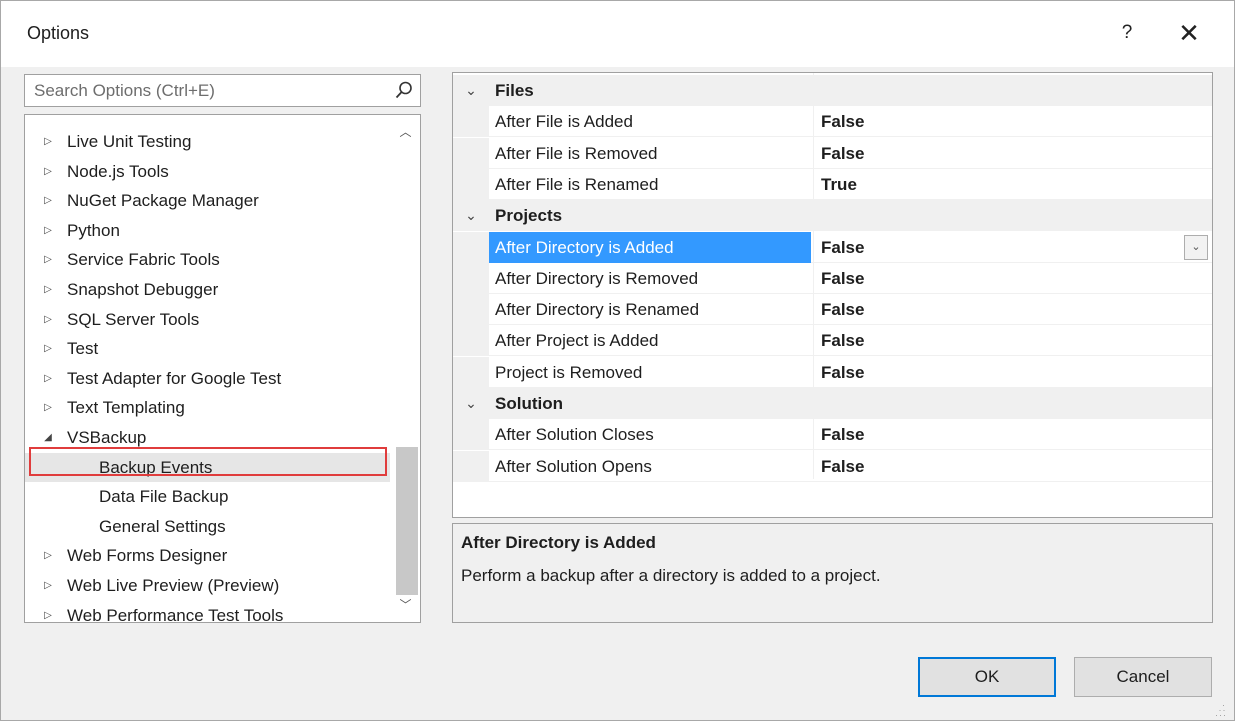 Image resolution: width=1235 pixels, height=721 pixels. Describe the element at coordinates (207, 407) in the screenshot. I see `tree-item: ▷ Text Templating` at that location.